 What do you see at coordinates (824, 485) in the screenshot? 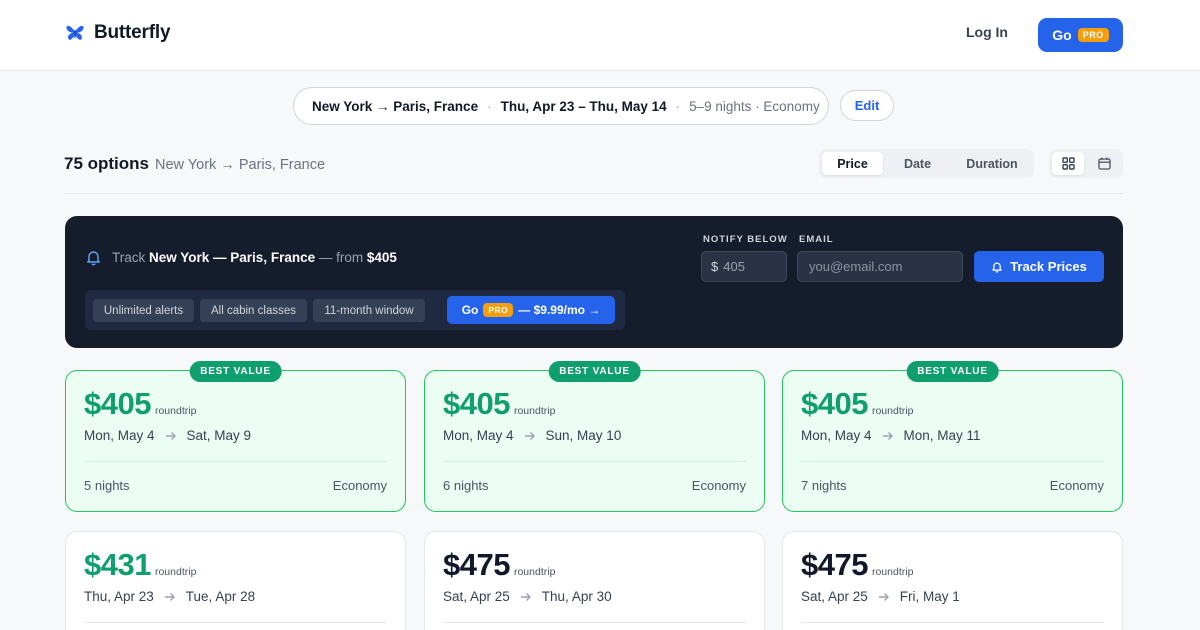
I see `nights-count: 7 nights` at bounding box center [824, 485].